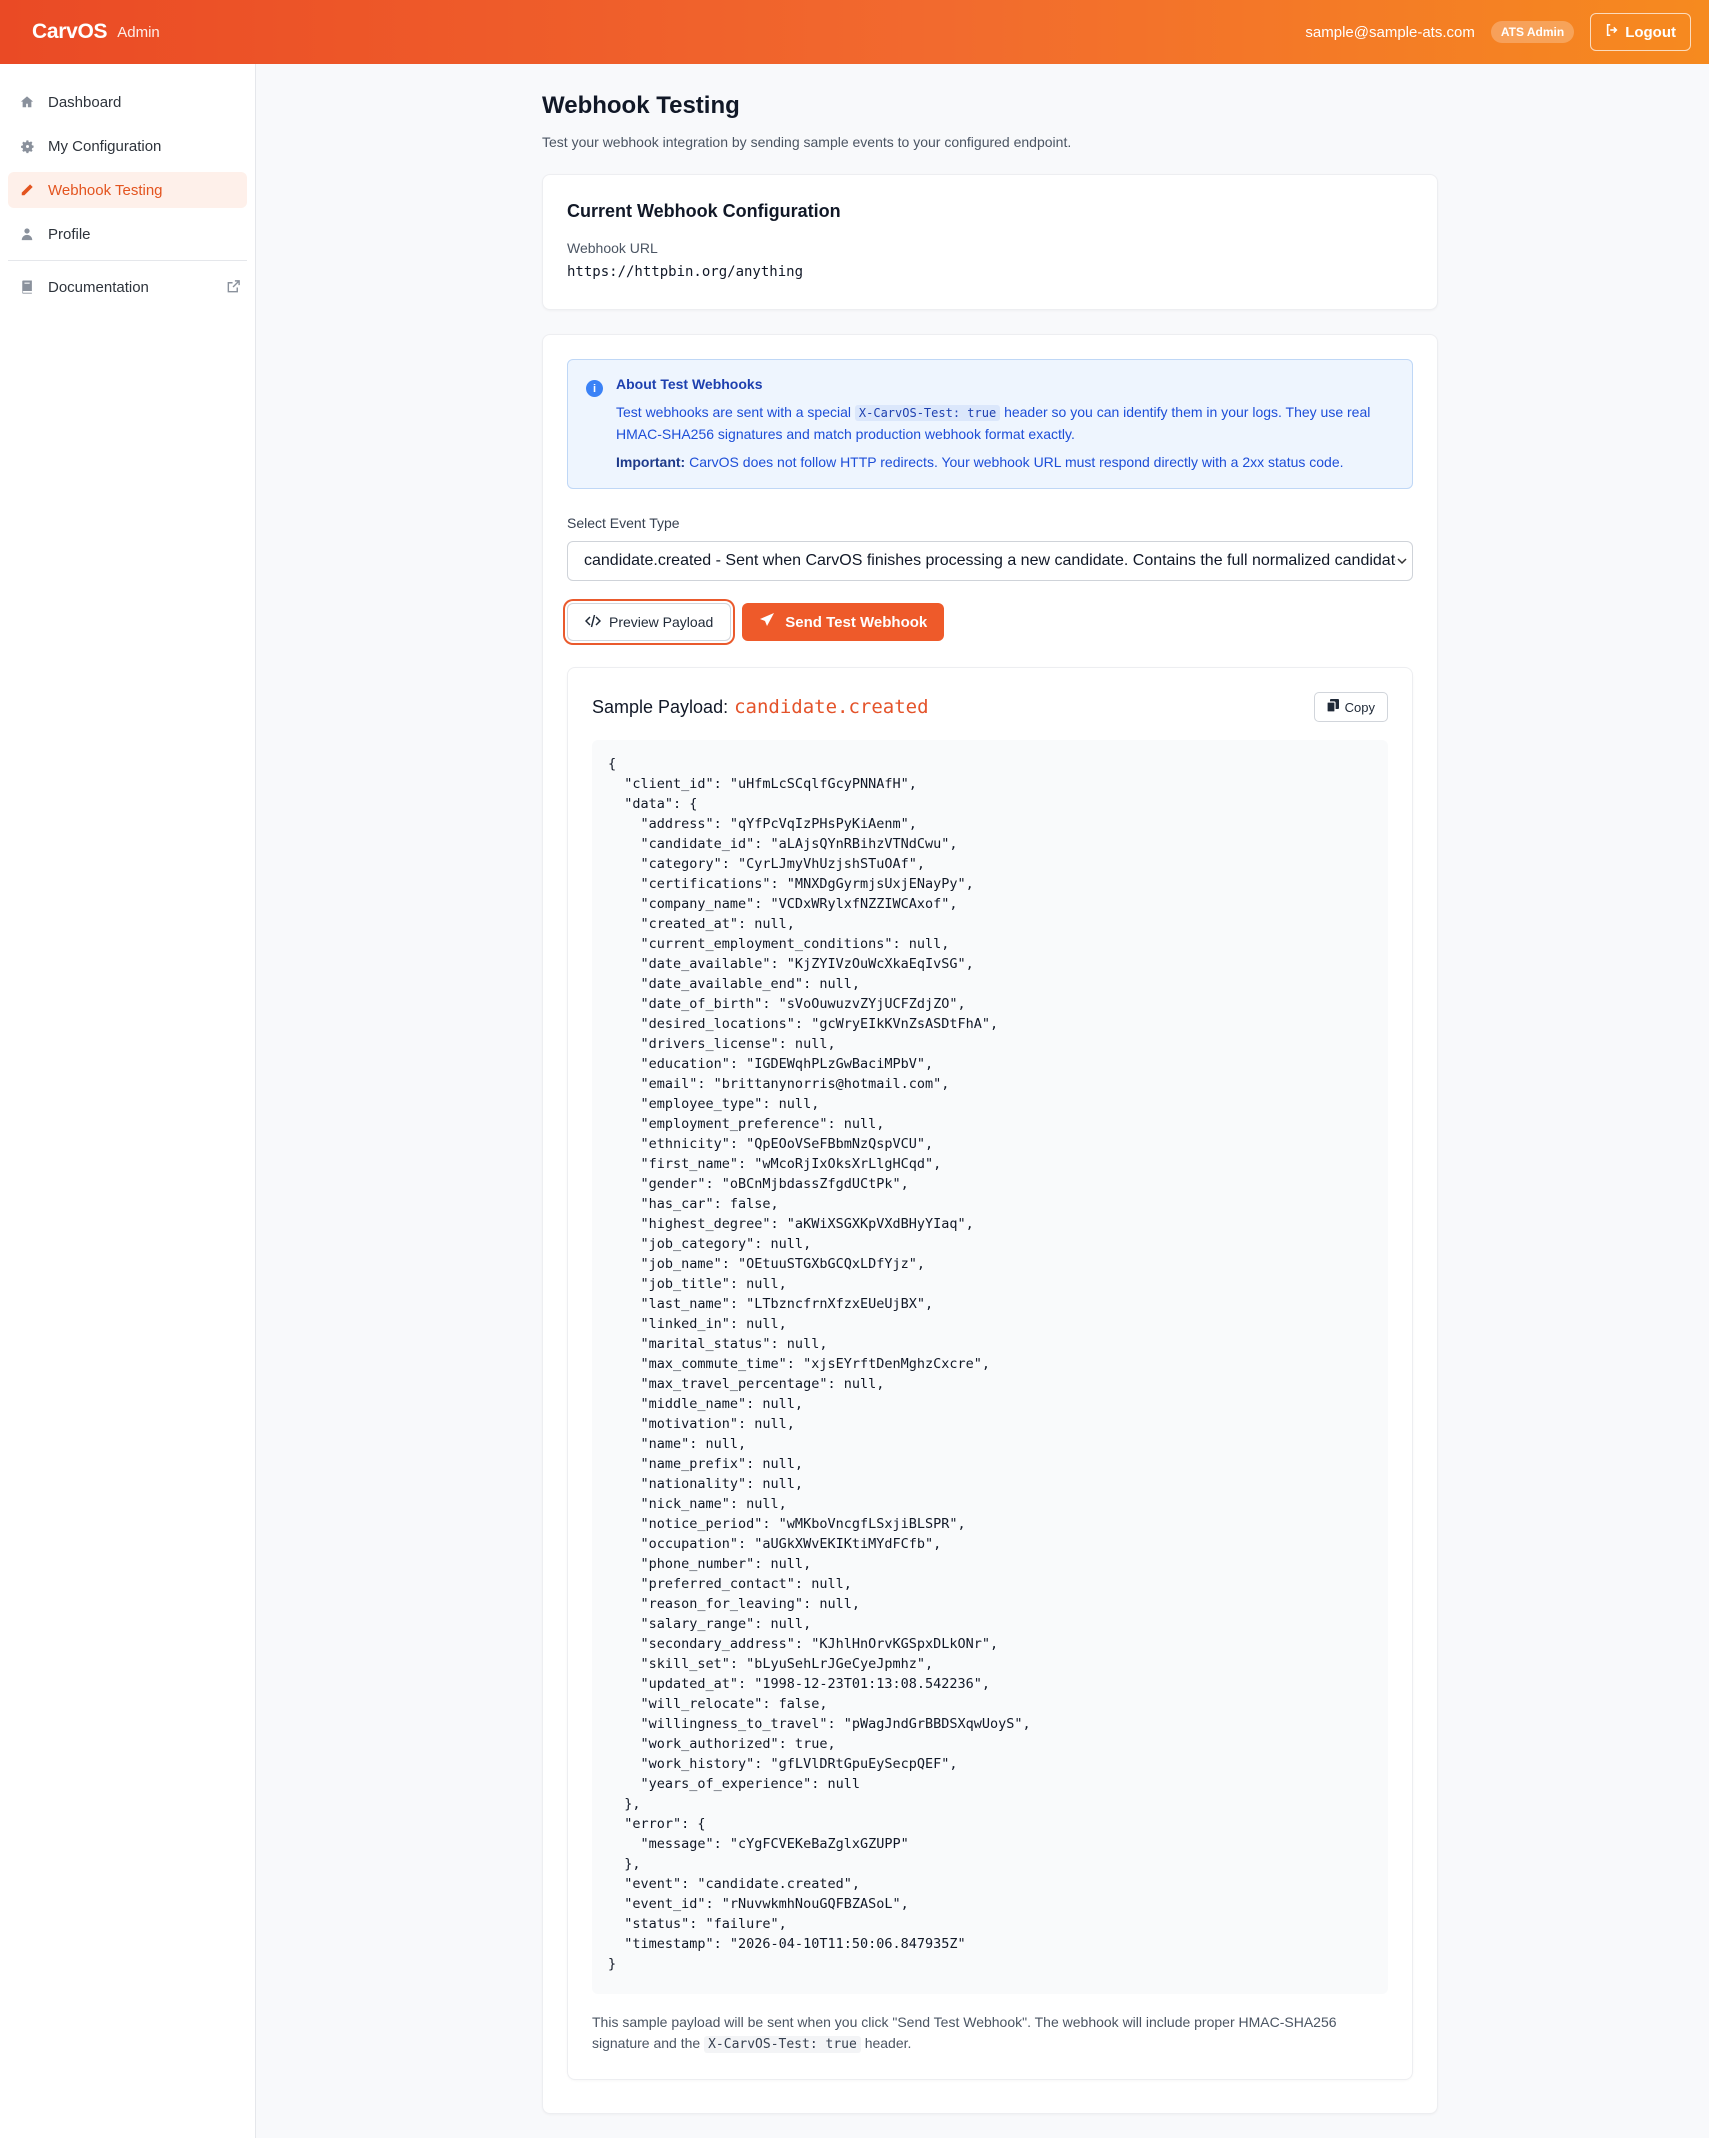 This screenshot has width=1709, height=2138. I want to click on info-text-part: Test webhooks are sent with a special, so click(735, 412).